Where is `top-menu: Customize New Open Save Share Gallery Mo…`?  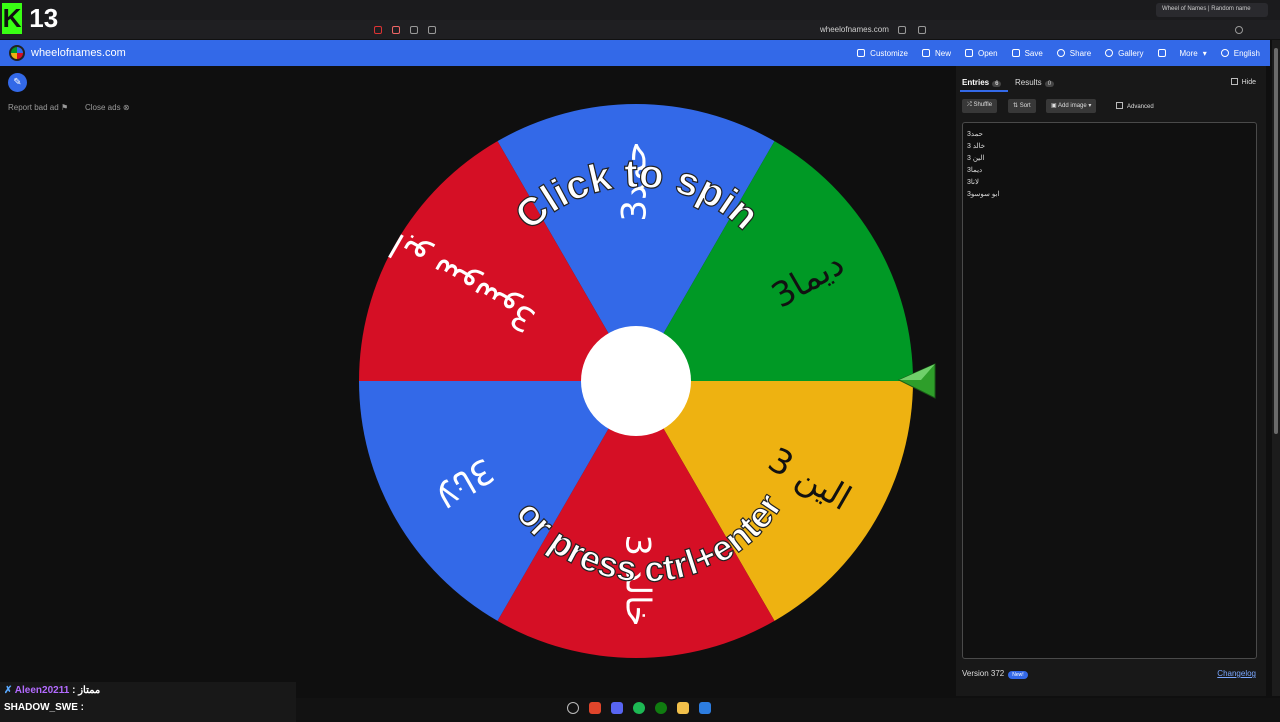 top-menu: Customize New Open Save Share Gallery Mo… is located at coordinates (1058, 53).